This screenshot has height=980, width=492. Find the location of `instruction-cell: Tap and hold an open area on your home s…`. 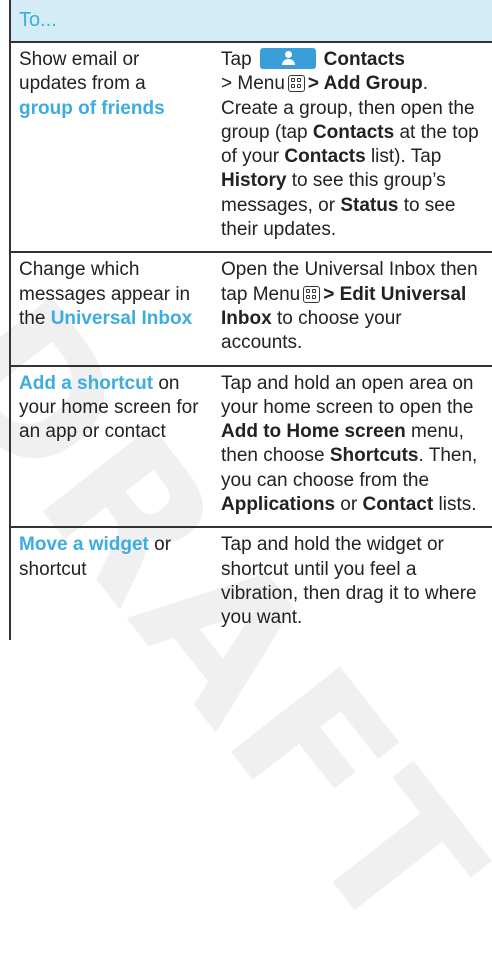

instruction-cell: Tap and hold an open area on your home s… is located at coordinates (354, 447).